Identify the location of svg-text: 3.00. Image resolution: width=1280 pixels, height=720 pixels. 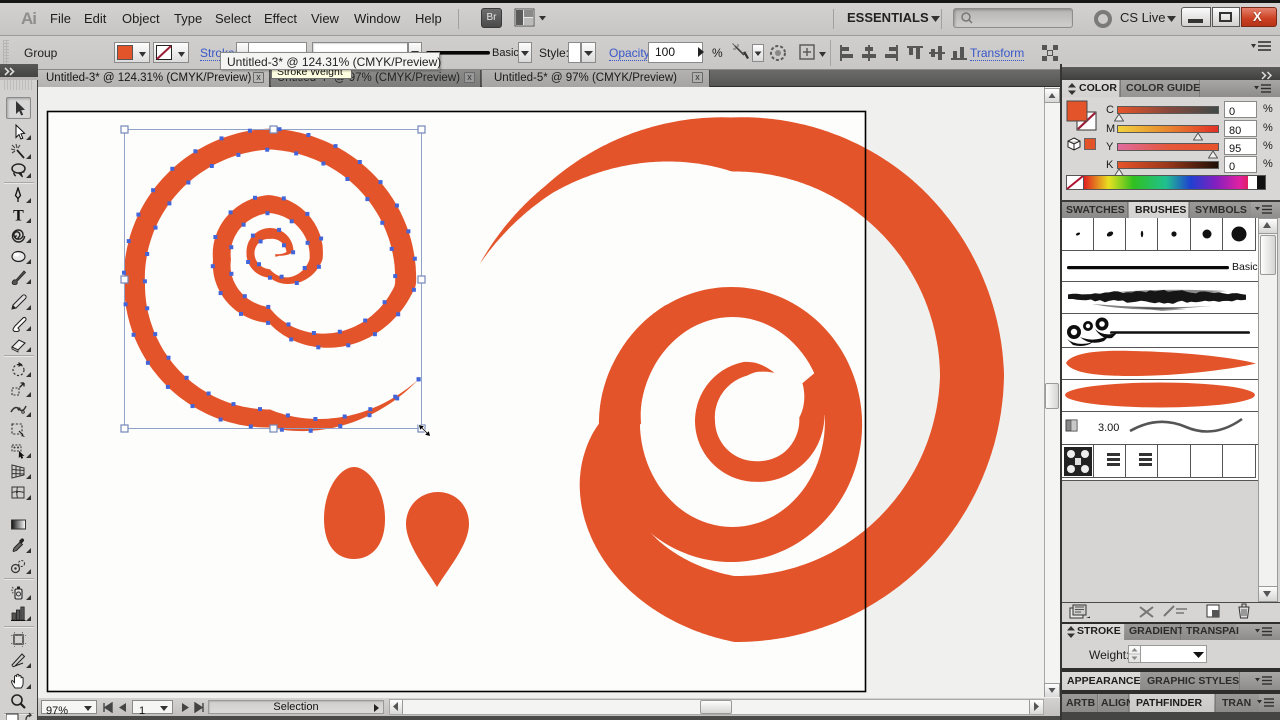
(1108, 428).